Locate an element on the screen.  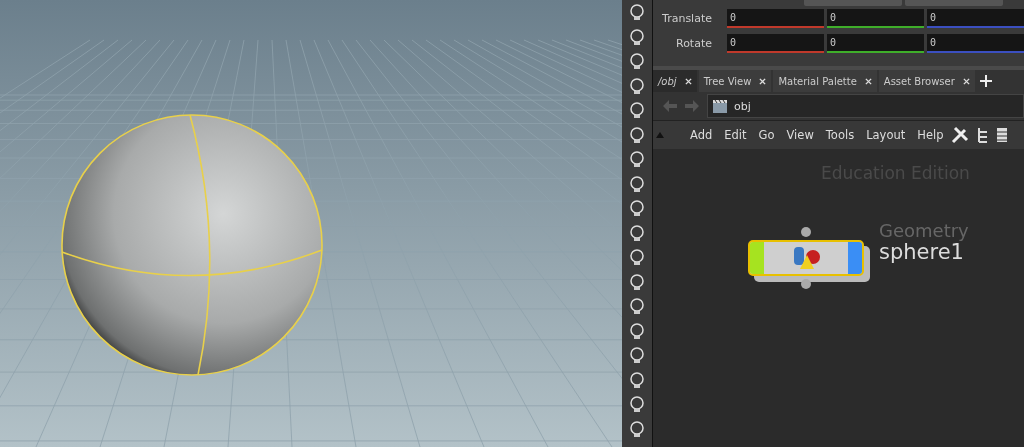
menu-item: Go is located at coordinates (766, 135).